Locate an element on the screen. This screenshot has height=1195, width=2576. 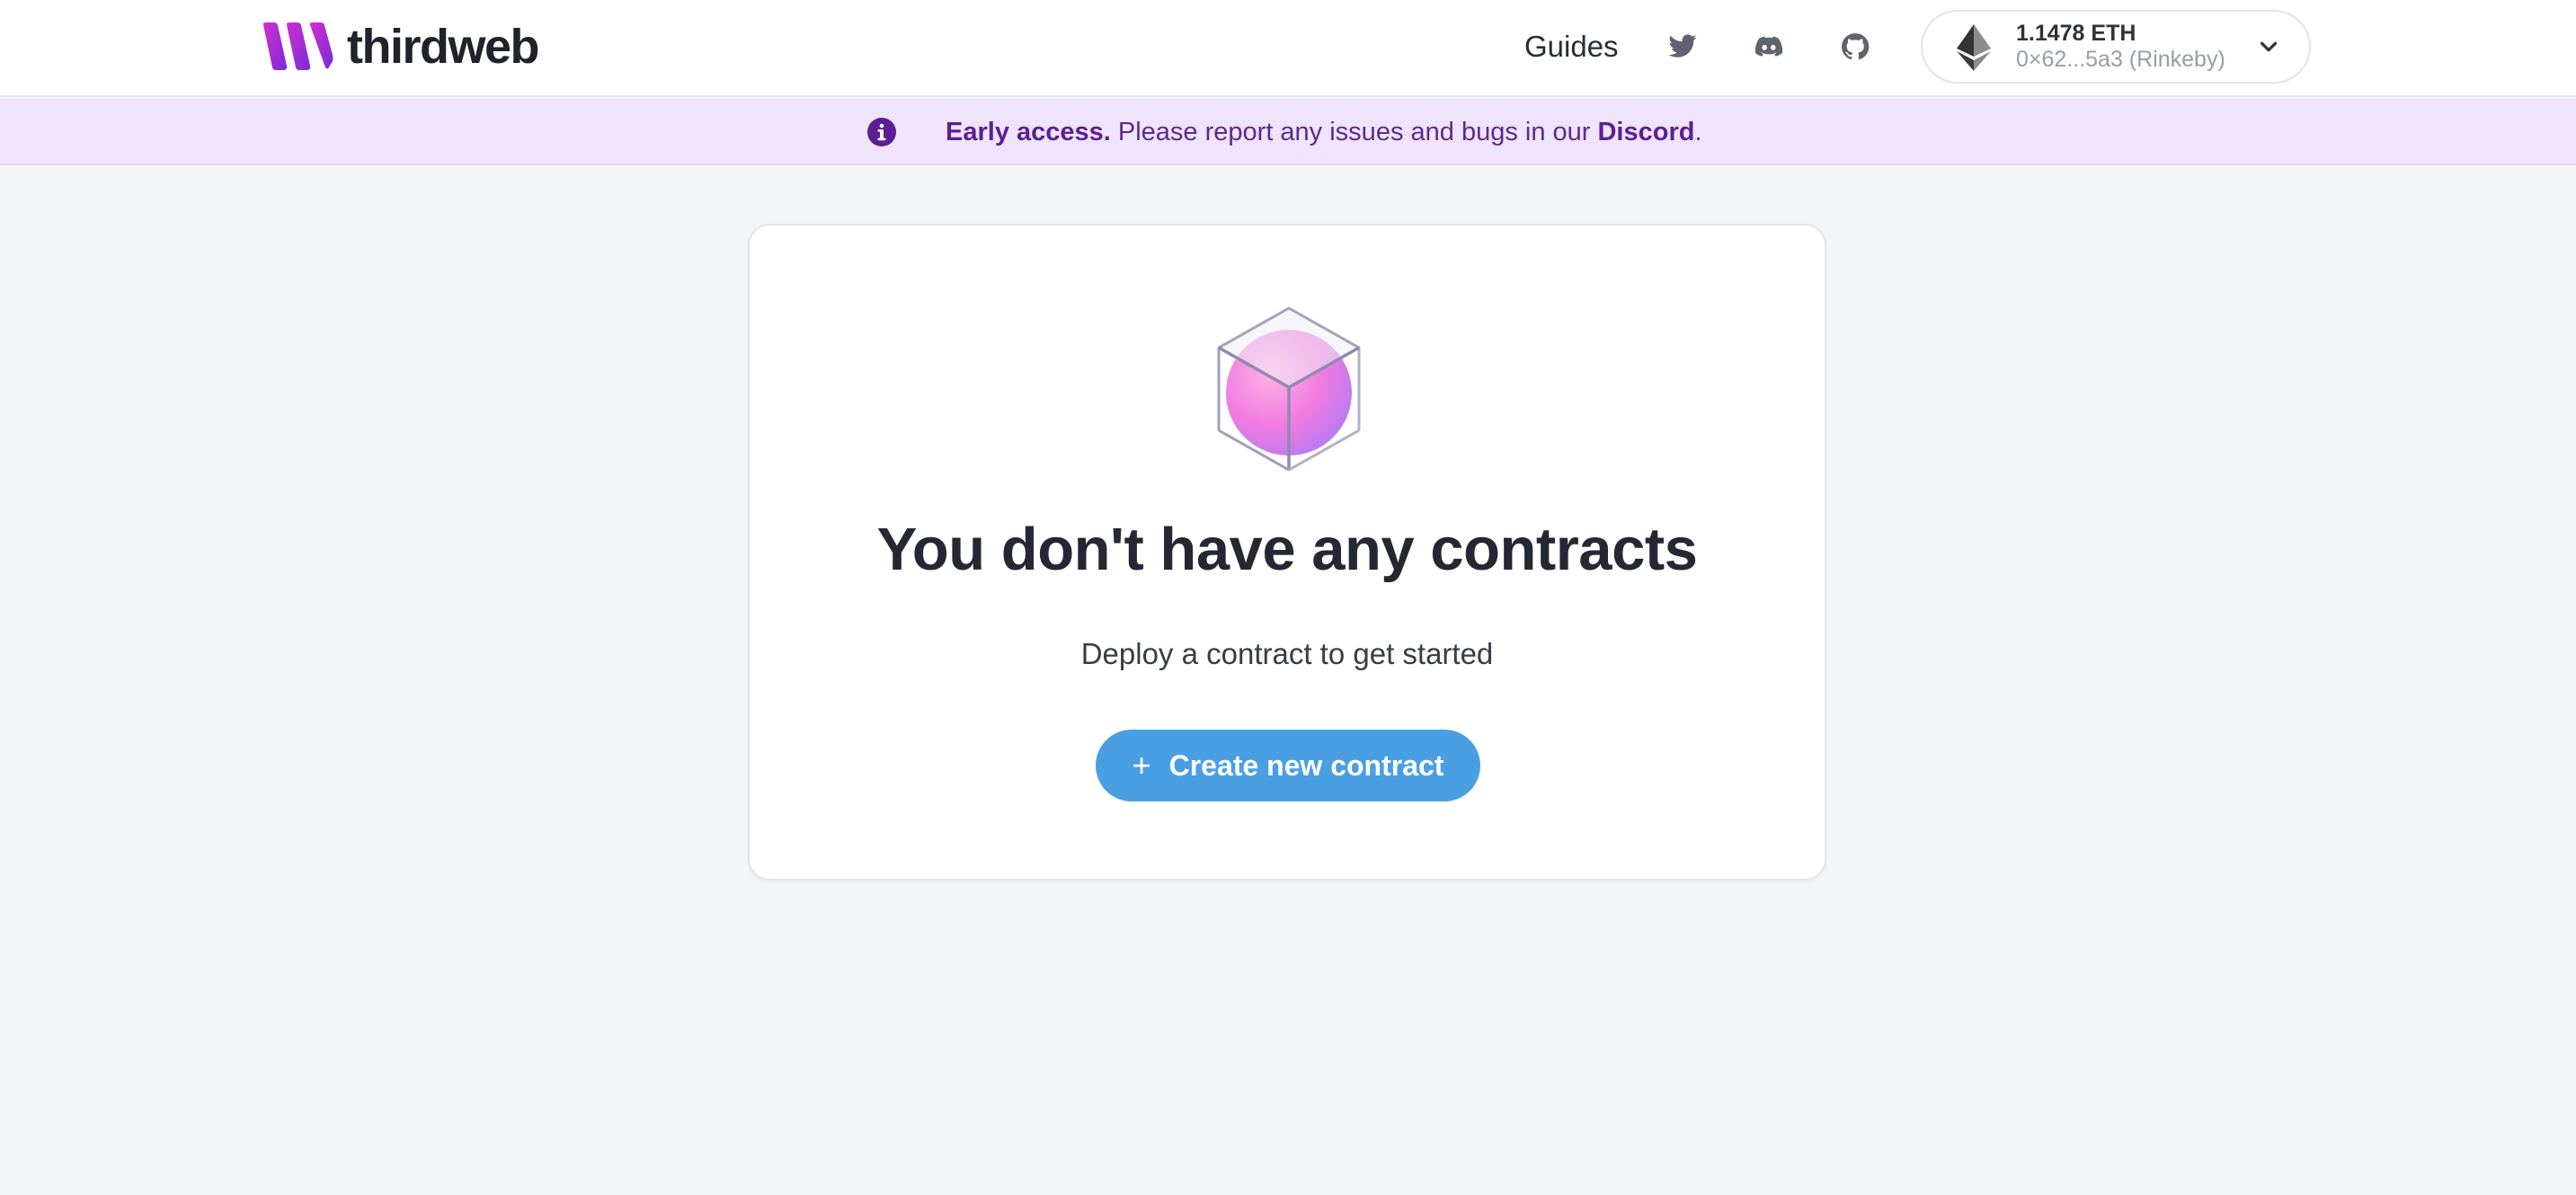
plus-icon: + is located at coordinates (1141, 765).